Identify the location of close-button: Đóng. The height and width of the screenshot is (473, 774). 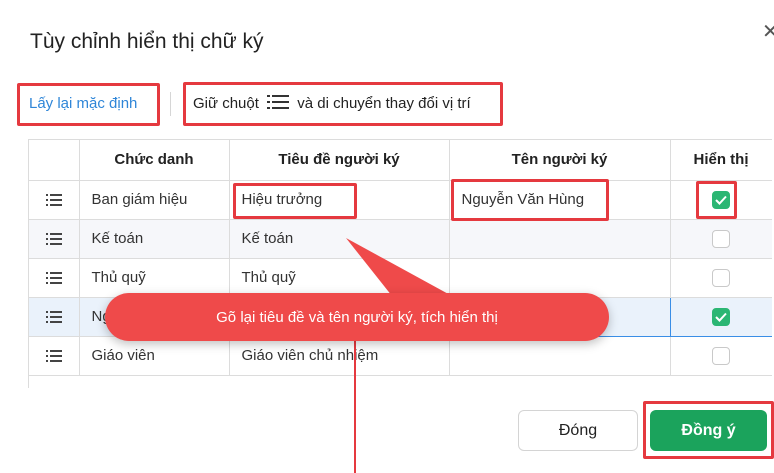
(578, 430).